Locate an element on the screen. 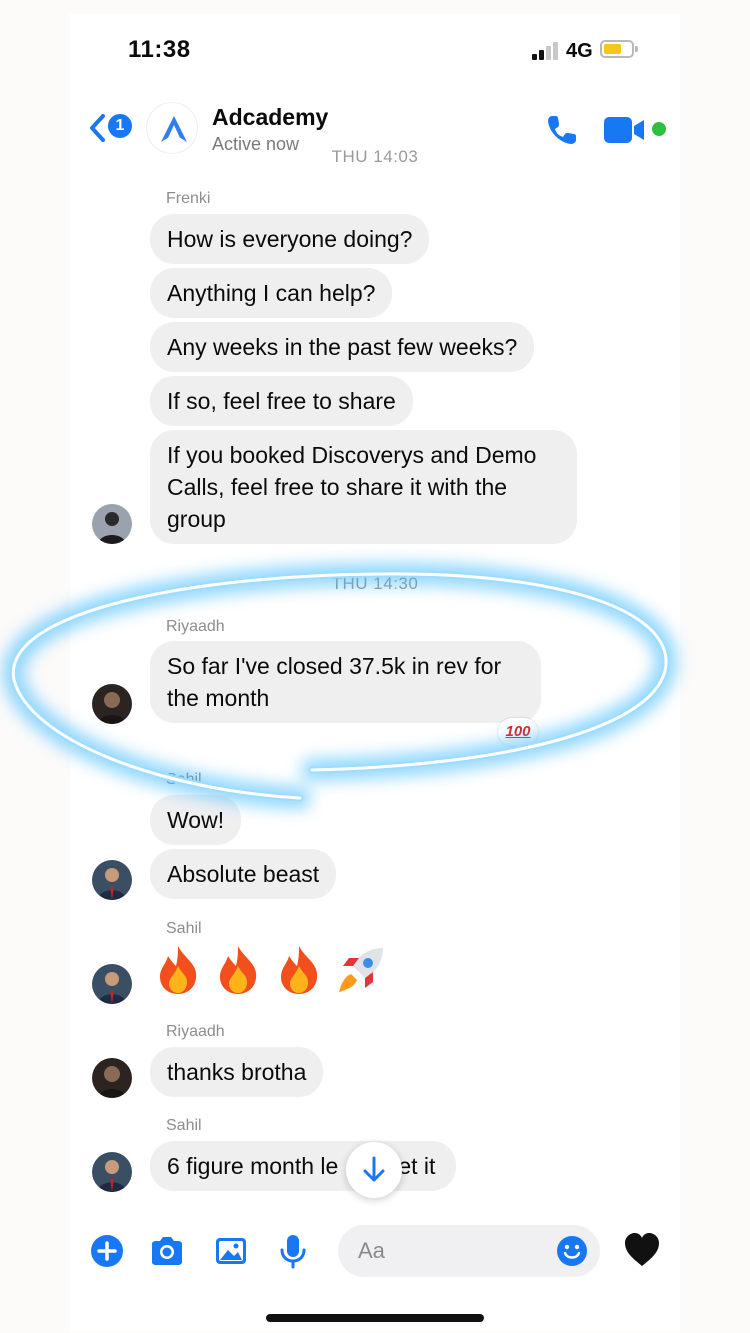 This screenshot has width=750, height=1333. sender-name: Frenki is located at coordinates (188, 198).